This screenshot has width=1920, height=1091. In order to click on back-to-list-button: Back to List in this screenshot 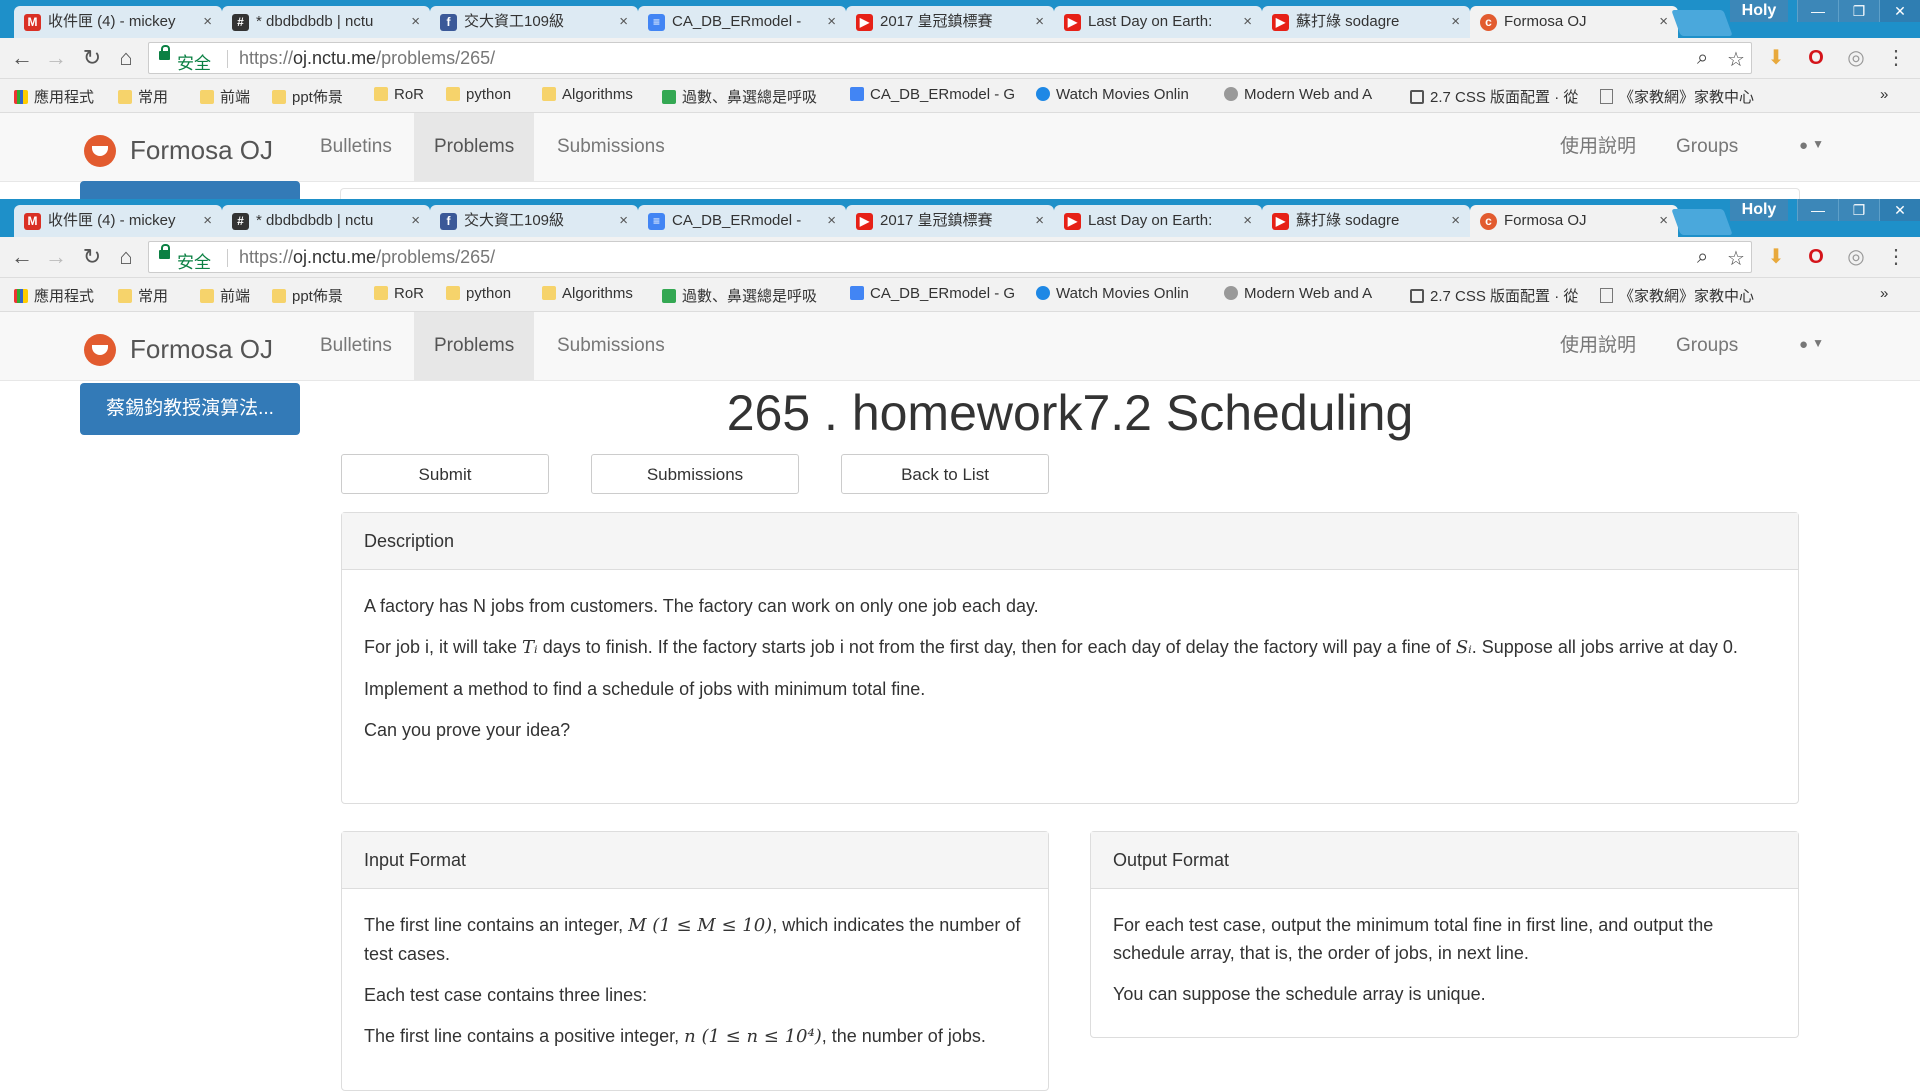, I will do `click(945, 474)`.